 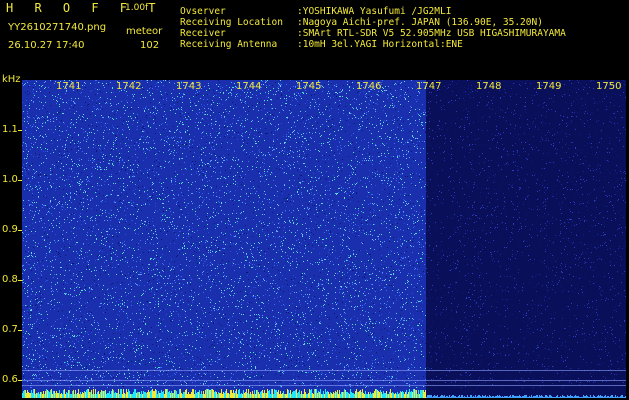 I want to click on x-tick-label: 1743, so click(x=189, y=86).